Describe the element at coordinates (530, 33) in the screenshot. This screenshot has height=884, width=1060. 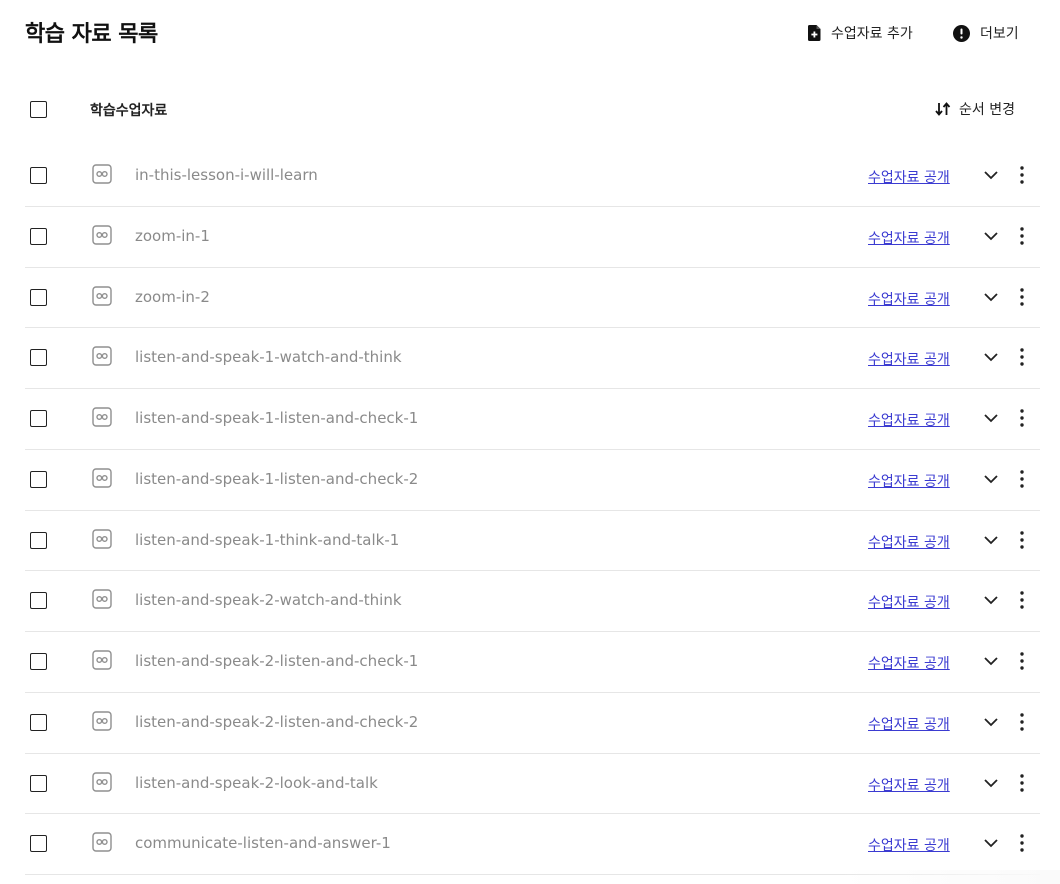
I see `page-header: 학습 자료 목록 수업자료 추가 더보기` at that location.